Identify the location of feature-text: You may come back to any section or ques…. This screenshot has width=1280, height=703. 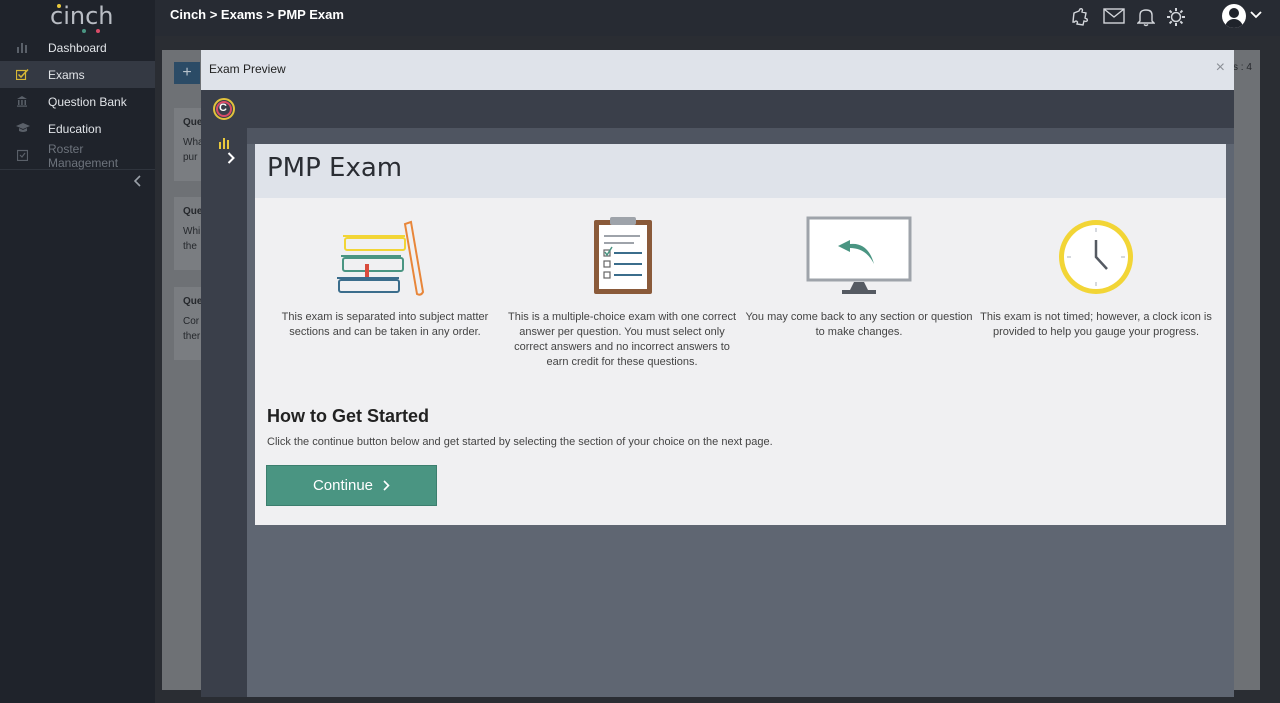
(859, 324).